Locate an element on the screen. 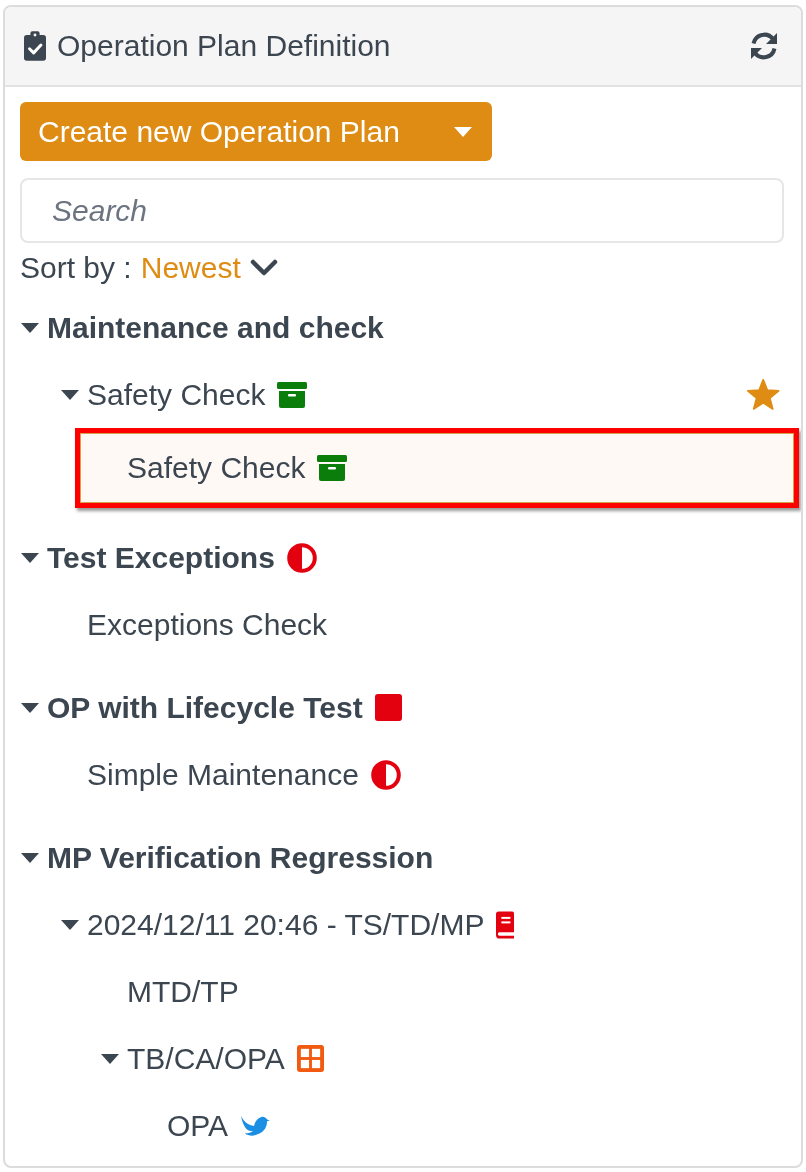  chevron-down-icon is located at coordinates (263, 268).